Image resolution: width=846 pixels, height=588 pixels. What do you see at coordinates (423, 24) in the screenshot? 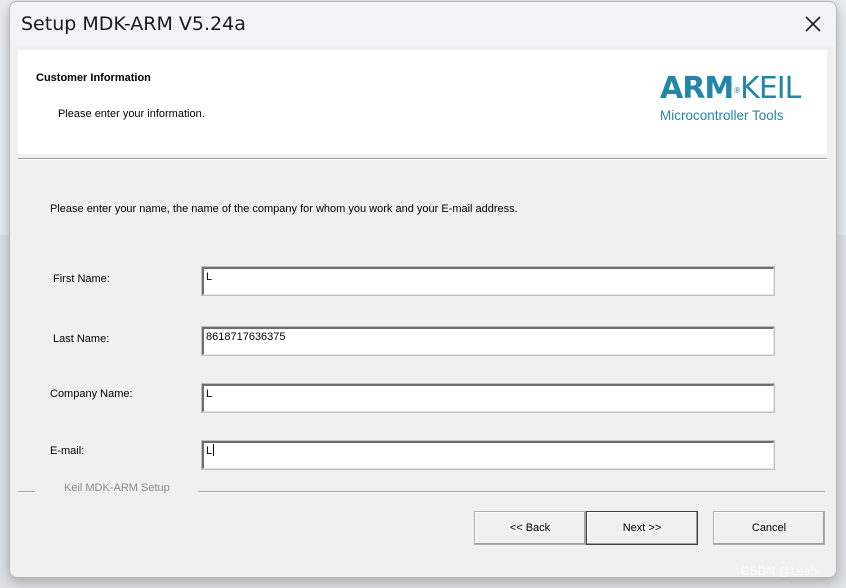
I see `title-bar: Setup MDK-ARM V5.24a` at bounding box center [423, 24].